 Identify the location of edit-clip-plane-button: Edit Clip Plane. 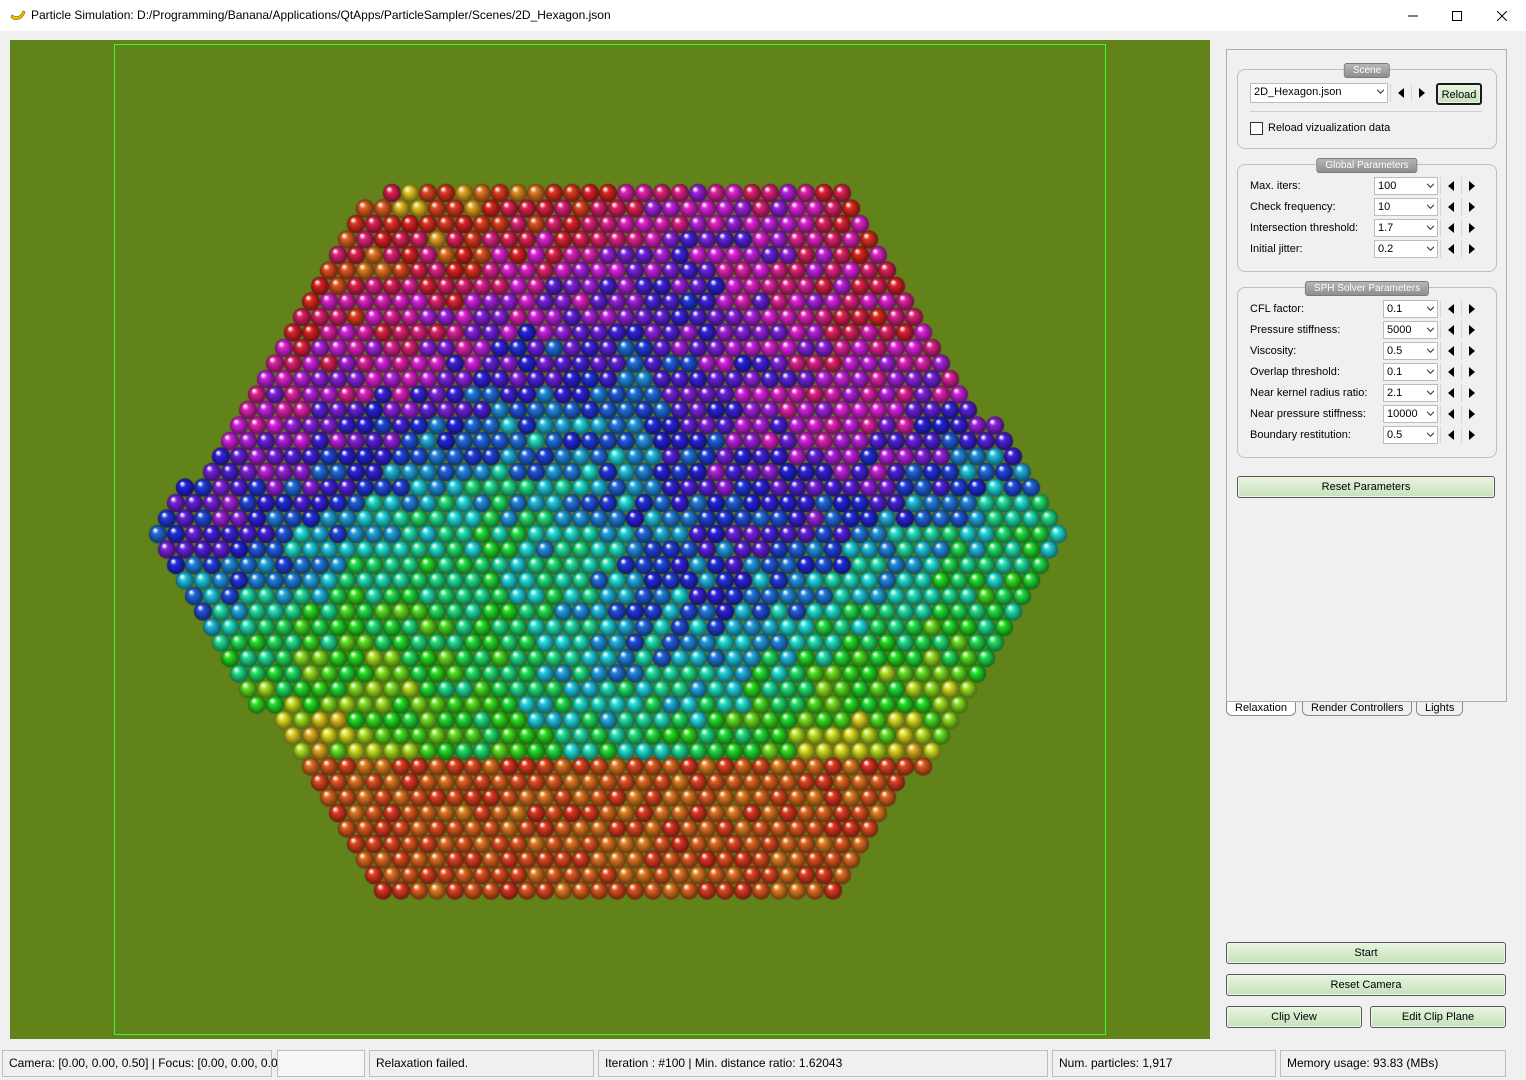
(1438, 1017).